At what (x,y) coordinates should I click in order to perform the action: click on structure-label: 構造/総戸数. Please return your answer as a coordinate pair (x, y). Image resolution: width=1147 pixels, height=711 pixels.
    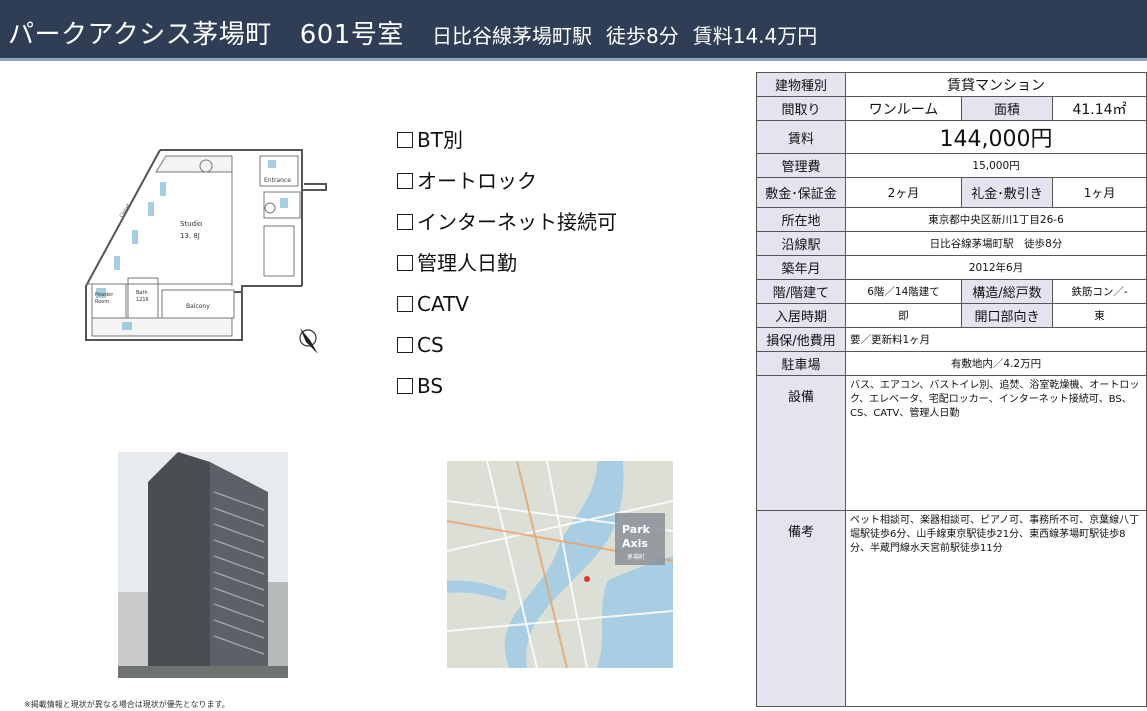
    Looking at the image, I should click on (1007, 291).